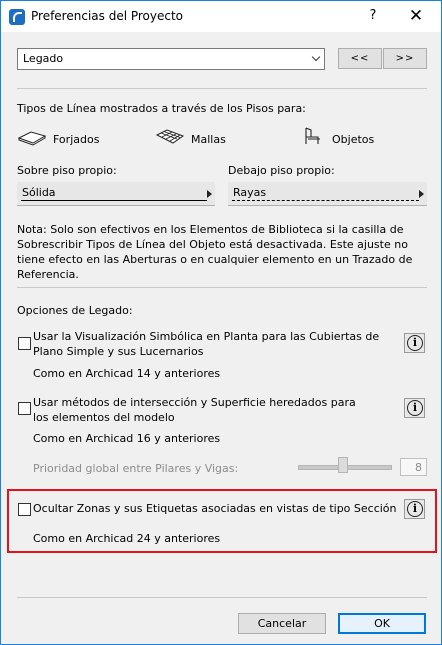 This screenshot has width=442, height=645. I want to click on hide-zones-in-sections-checkbox, so click(24, 509).